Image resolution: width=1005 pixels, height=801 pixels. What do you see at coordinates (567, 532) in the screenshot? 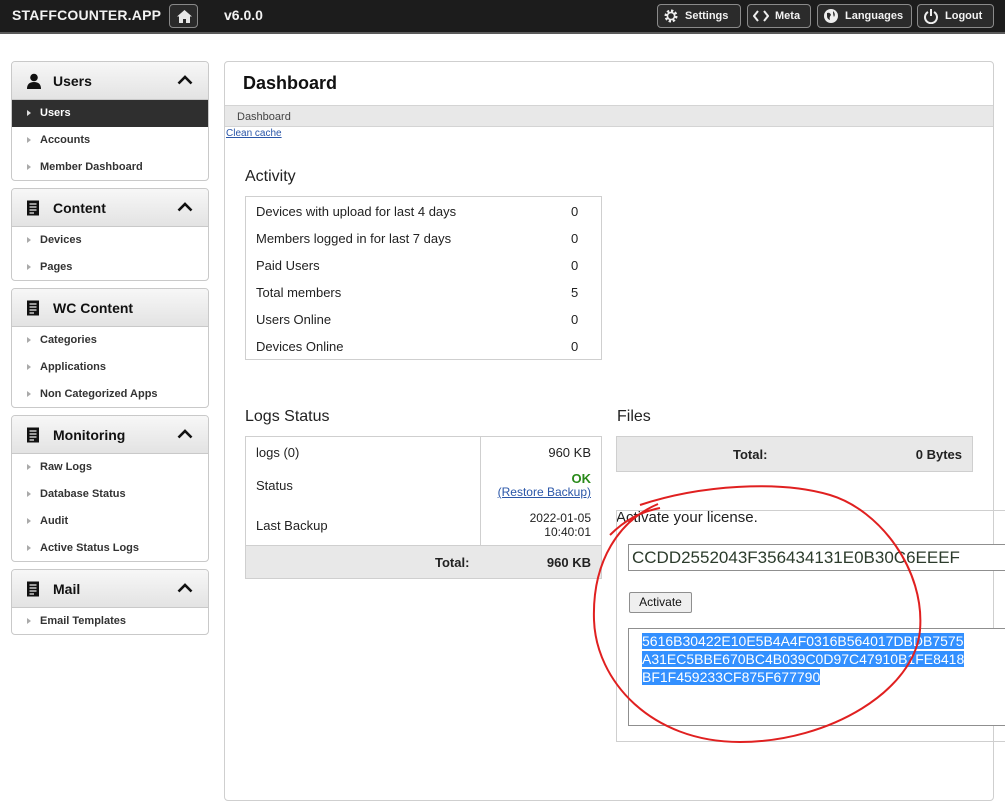
I see `last-backup-time: 10:40:01` at bounding box center [567, 532].